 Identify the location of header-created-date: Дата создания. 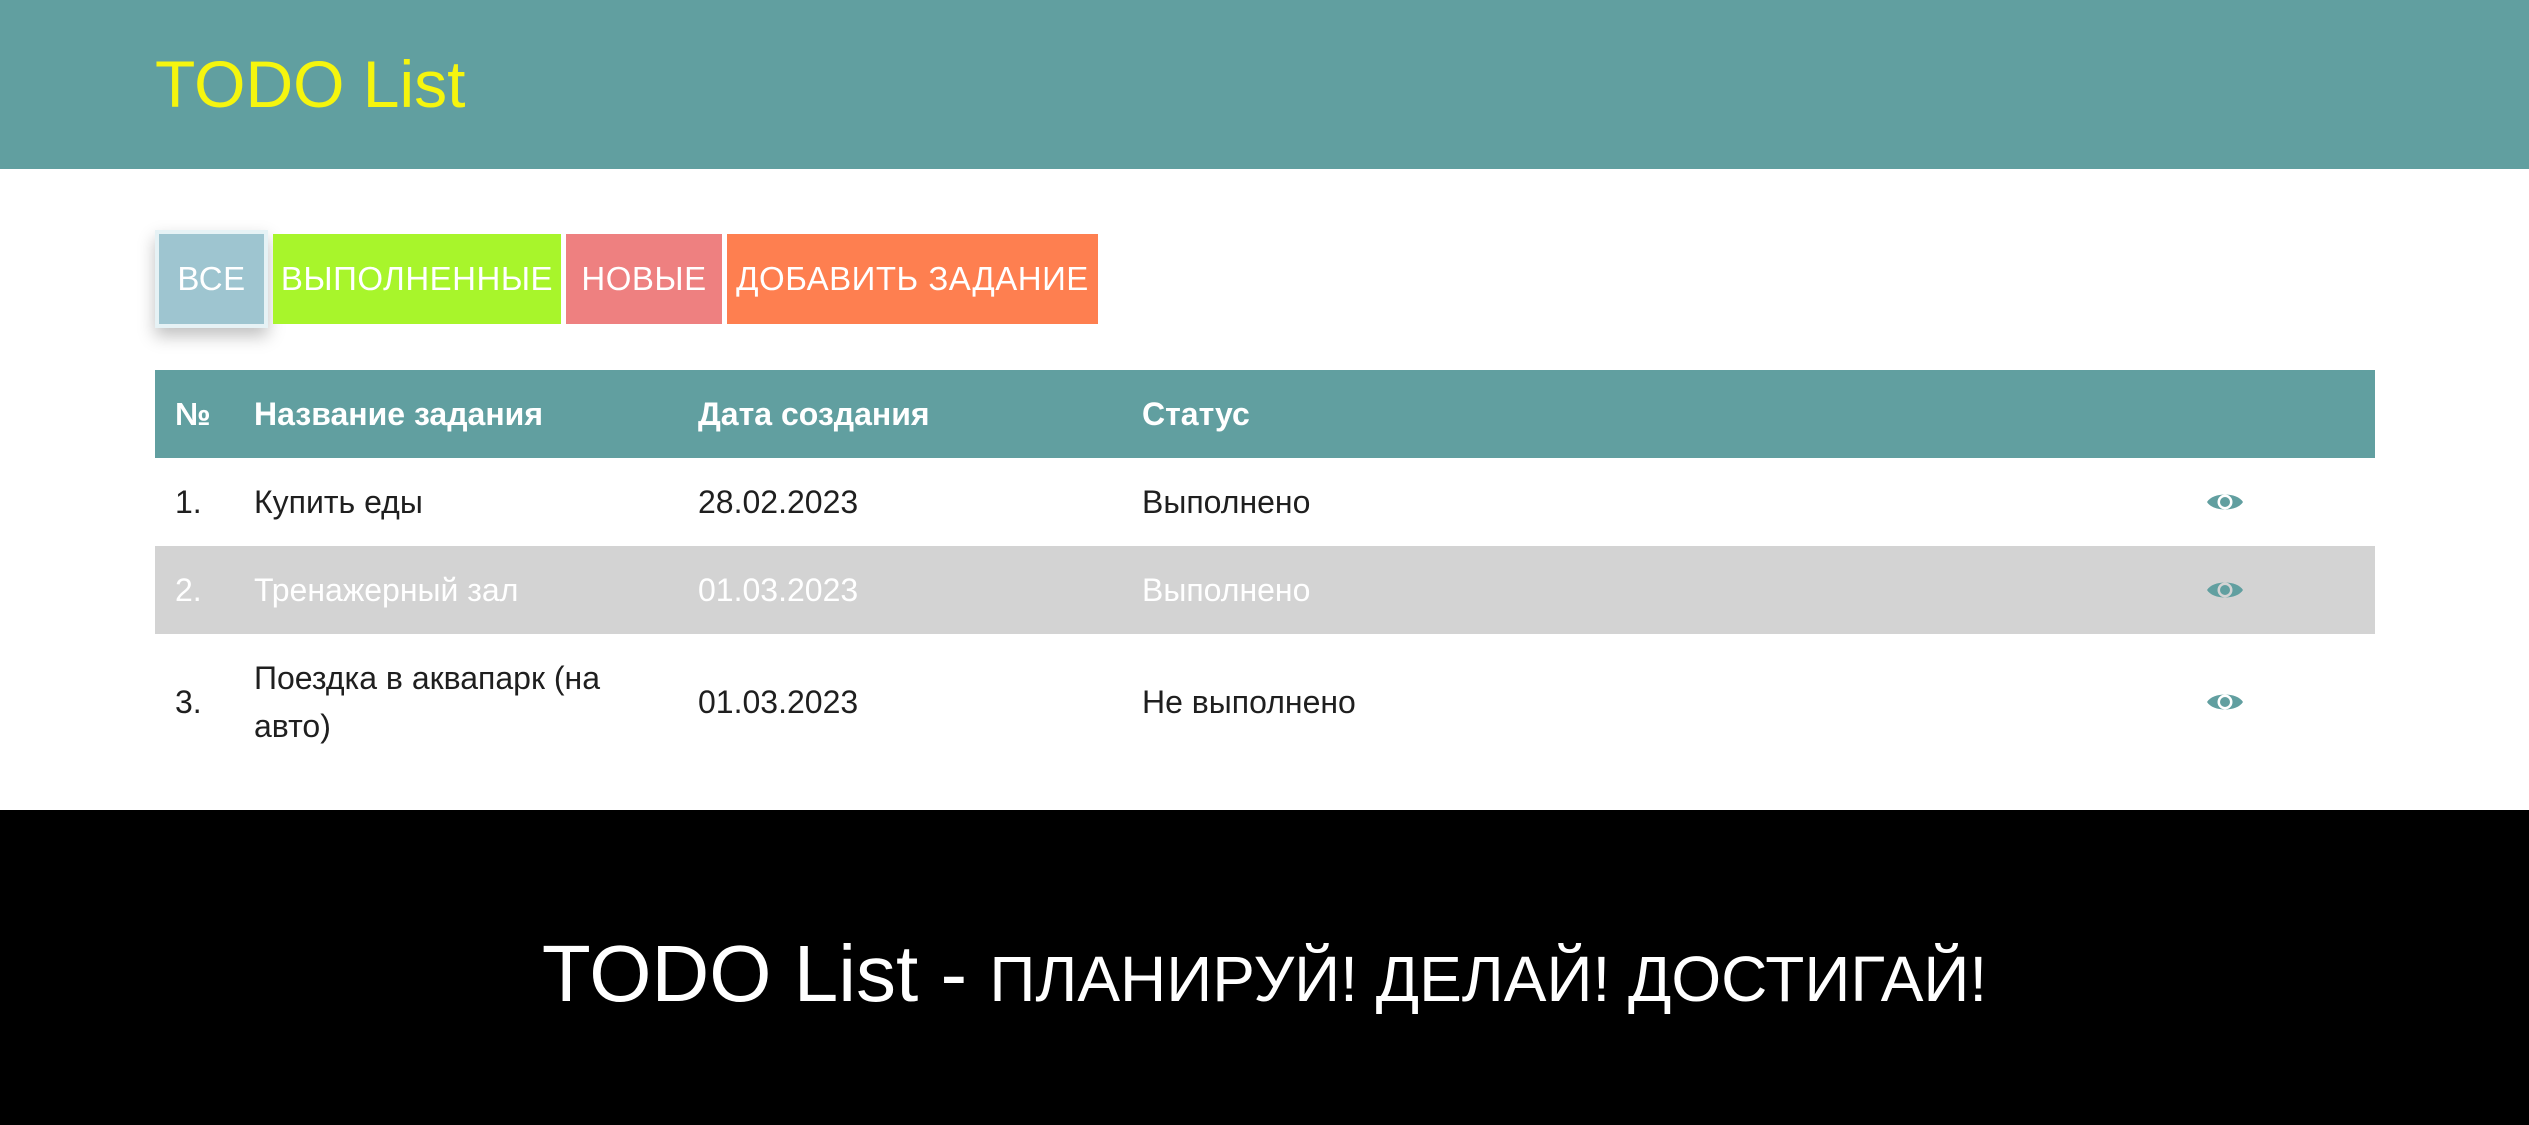
(814, 413).